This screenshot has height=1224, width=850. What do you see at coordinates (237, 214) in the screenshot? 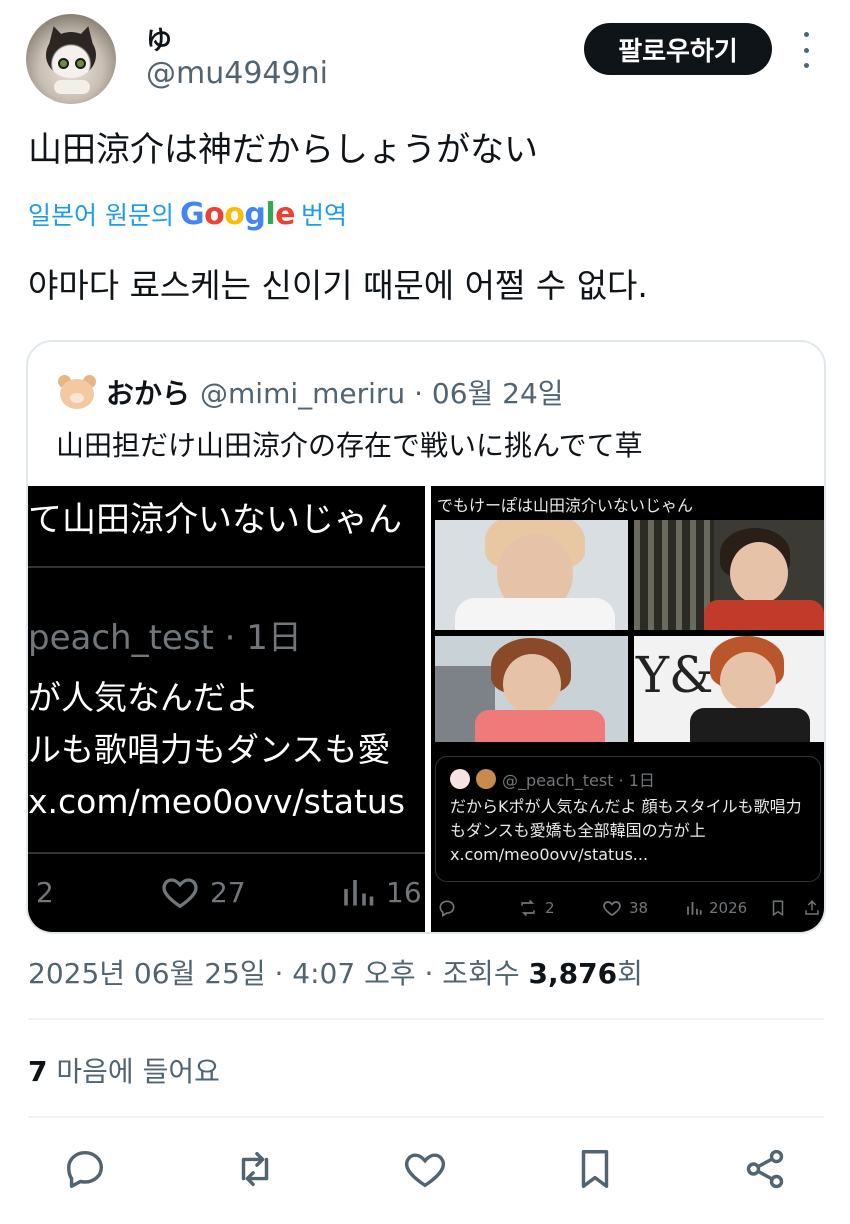
I see `google-logo: Google` at bounding box center [237, 214].